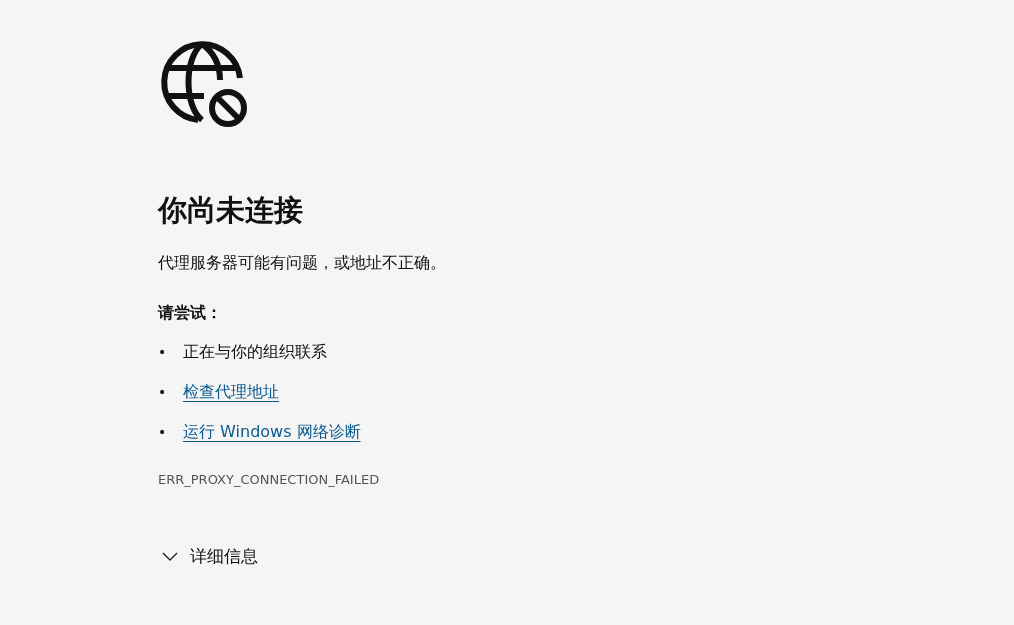  What do you see at coordinates (231, 210) in the screenshot?
I see `page-title: 你尚未连接` at bounding box center [231, 210].